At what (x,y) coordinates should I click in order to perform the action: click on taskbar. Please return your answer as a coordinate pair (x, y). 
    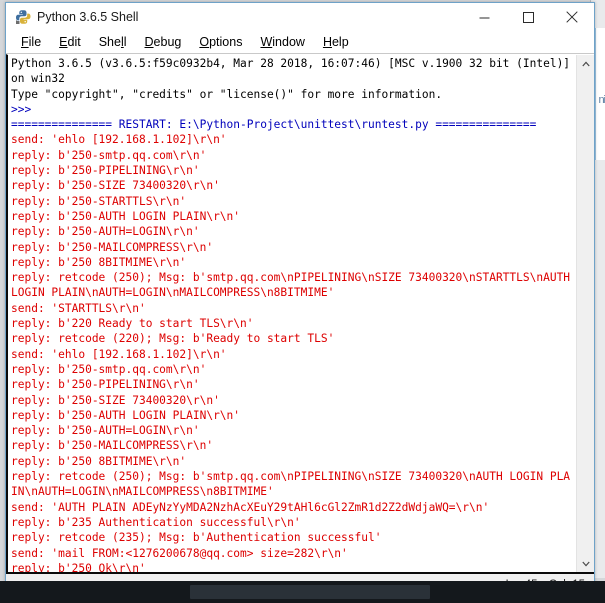
    Looking at the image, I should click on (302, 592).